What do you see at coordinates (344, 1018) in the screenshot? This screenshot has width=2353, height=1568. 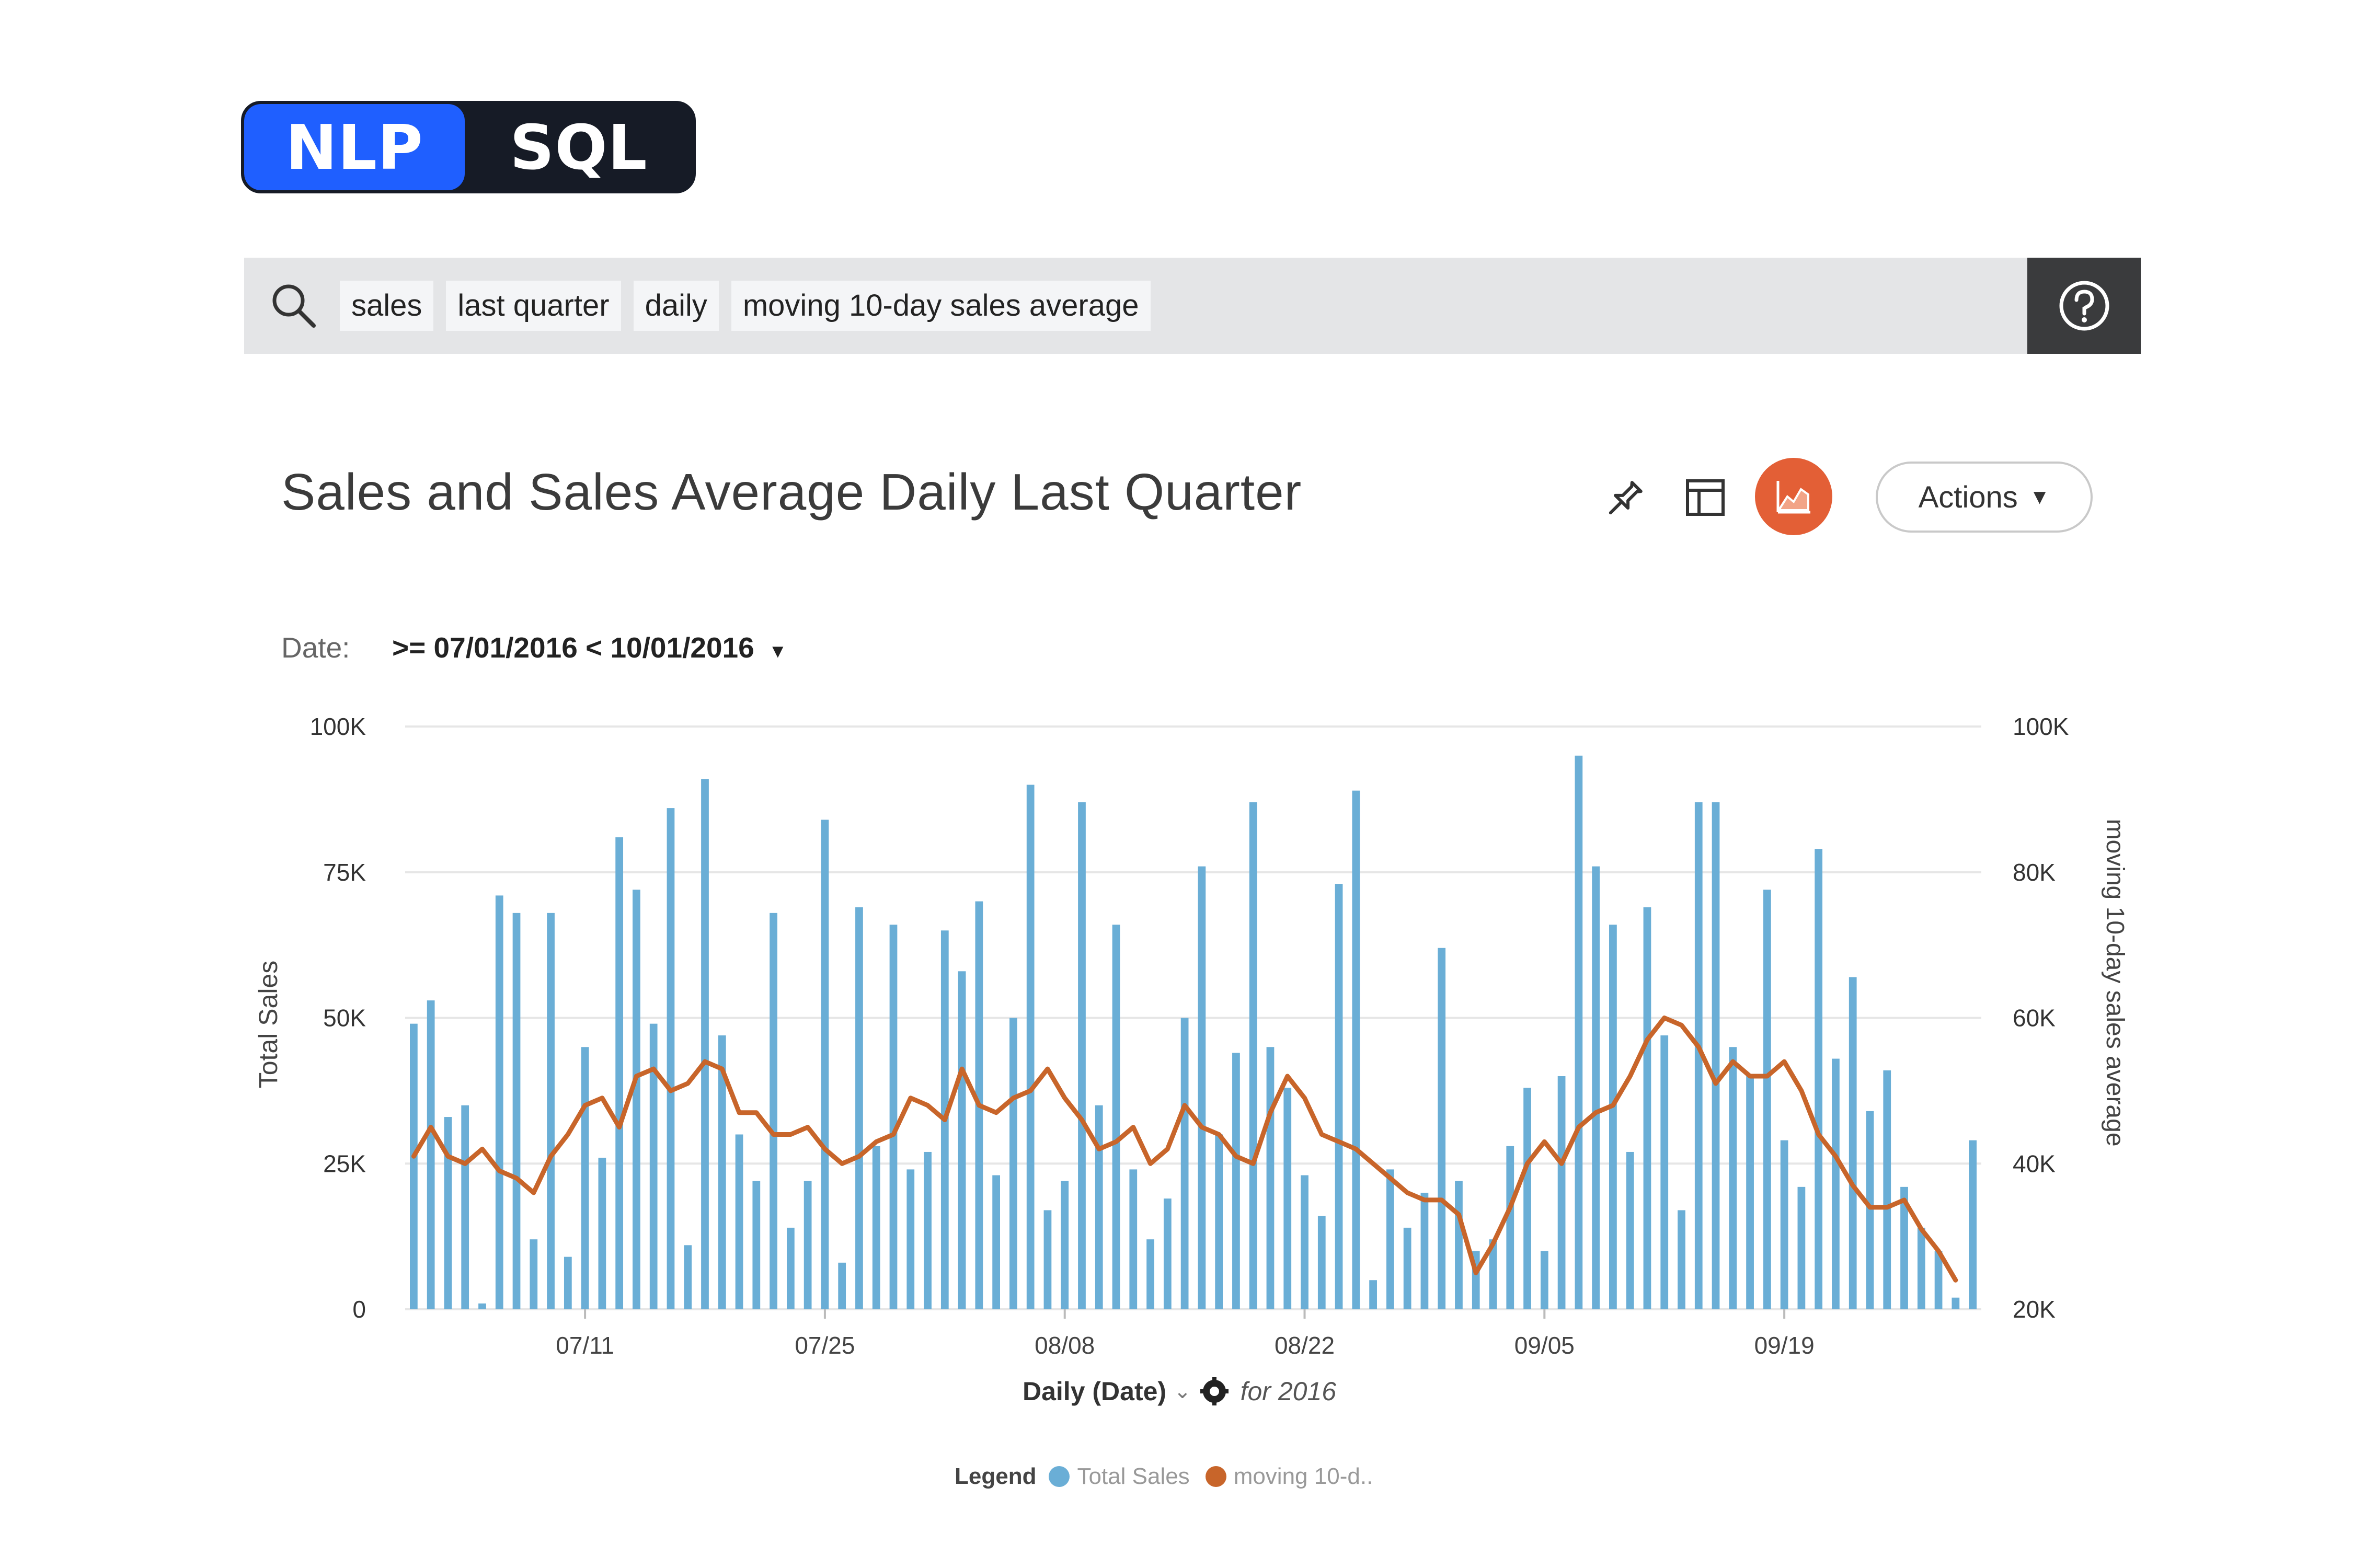 I see `y-tick-label: 50K` at bounding box center [344, 1018].